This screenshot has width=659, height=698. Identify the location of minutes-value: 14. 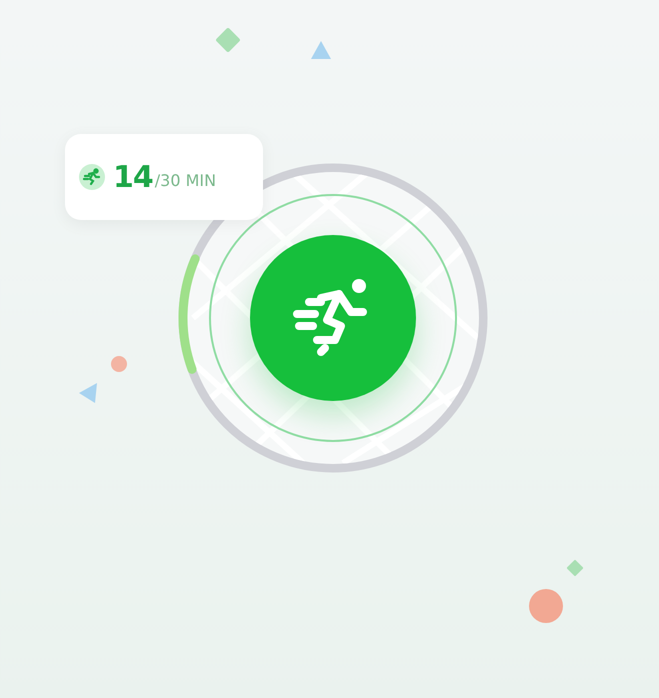
(133, 177).